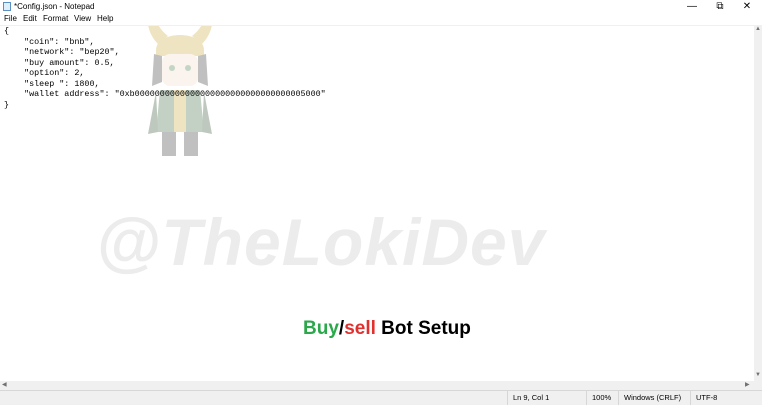 This screenshot has height=405, width=762. What do you see at coordinates (758, 375) in the screenshot?
I see `scroll-down-icon: ▼` at bounding box center [758, 375].